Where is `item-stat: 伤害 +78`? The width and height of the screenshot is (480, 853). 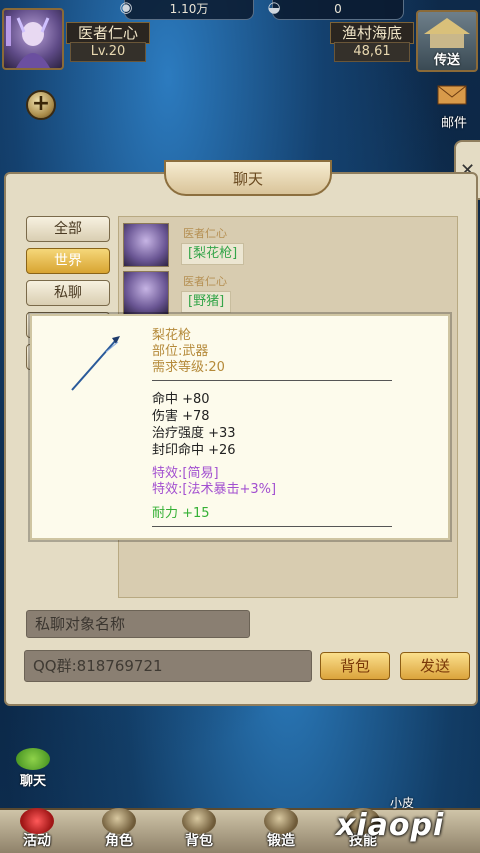 item-stat: 伤害 +78 is located at coordinates (181, 416).